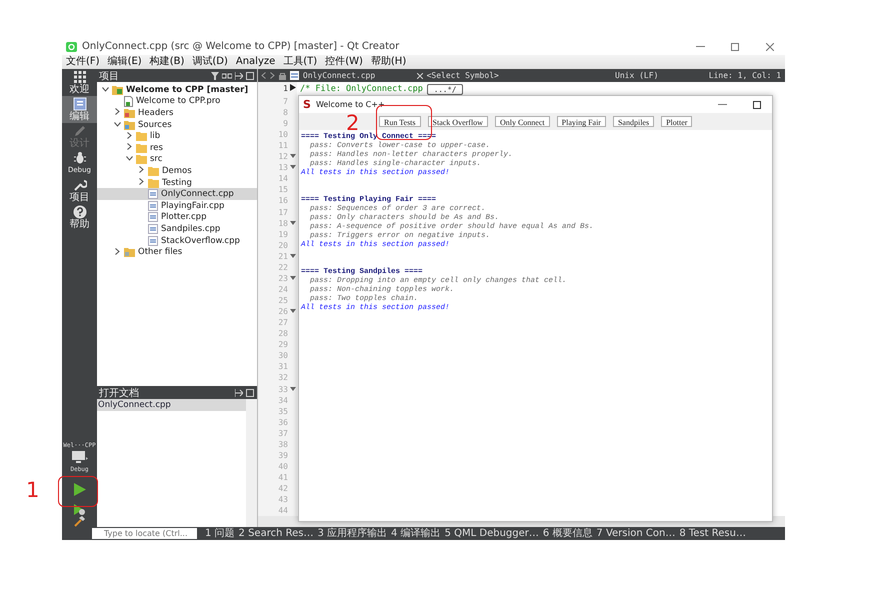 This screenshot has width=876, height=589. Describe the element at coordinates (153, 205) in the screenshot. I see `cpp-file-icon` at that location.